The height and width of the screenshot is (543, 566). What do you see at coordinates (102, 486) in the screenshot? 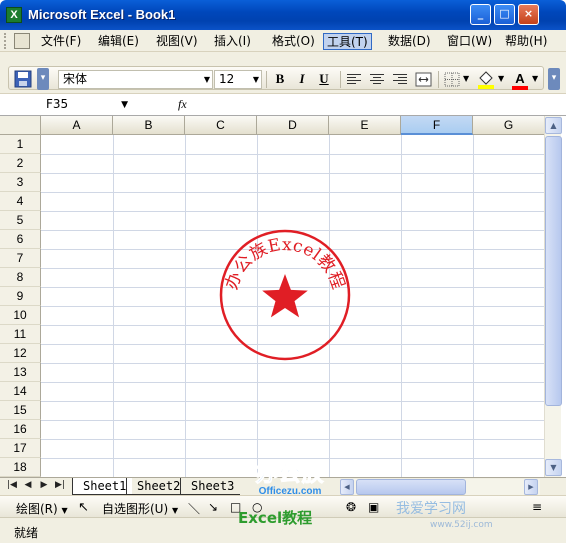
I see `tab-sheet1: Sheet1` at bounding box center [102, 486].